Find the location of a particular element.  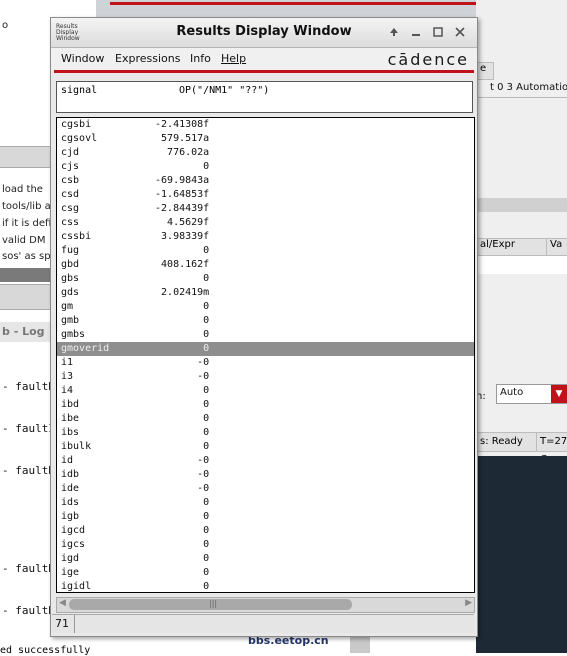

table-row: igidl 0 is located at coordinates (265, 586).